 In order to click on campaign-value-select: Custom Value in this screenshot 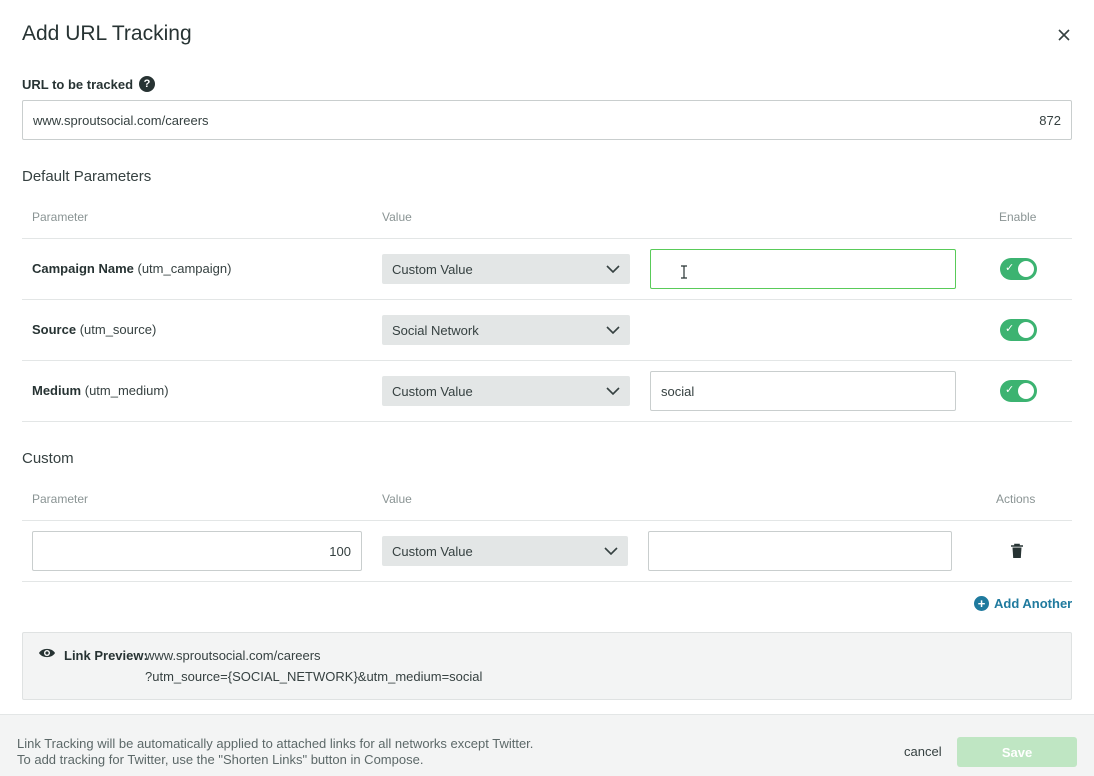, I will do `click(506, 269)`.